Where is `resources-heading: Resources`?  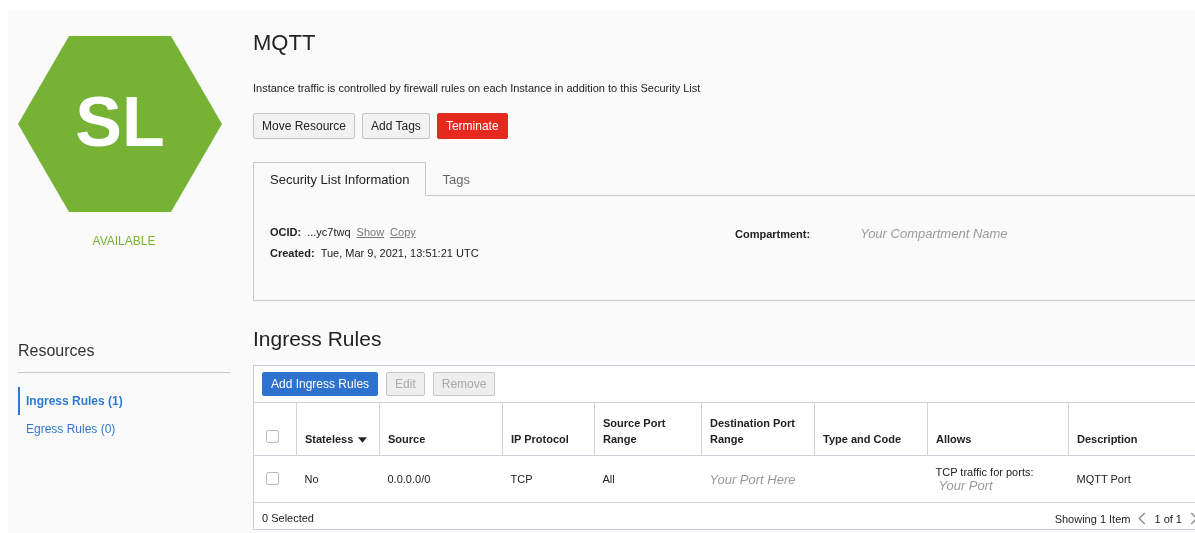 resources-heading: Resources is located at coordinates (124, 357).